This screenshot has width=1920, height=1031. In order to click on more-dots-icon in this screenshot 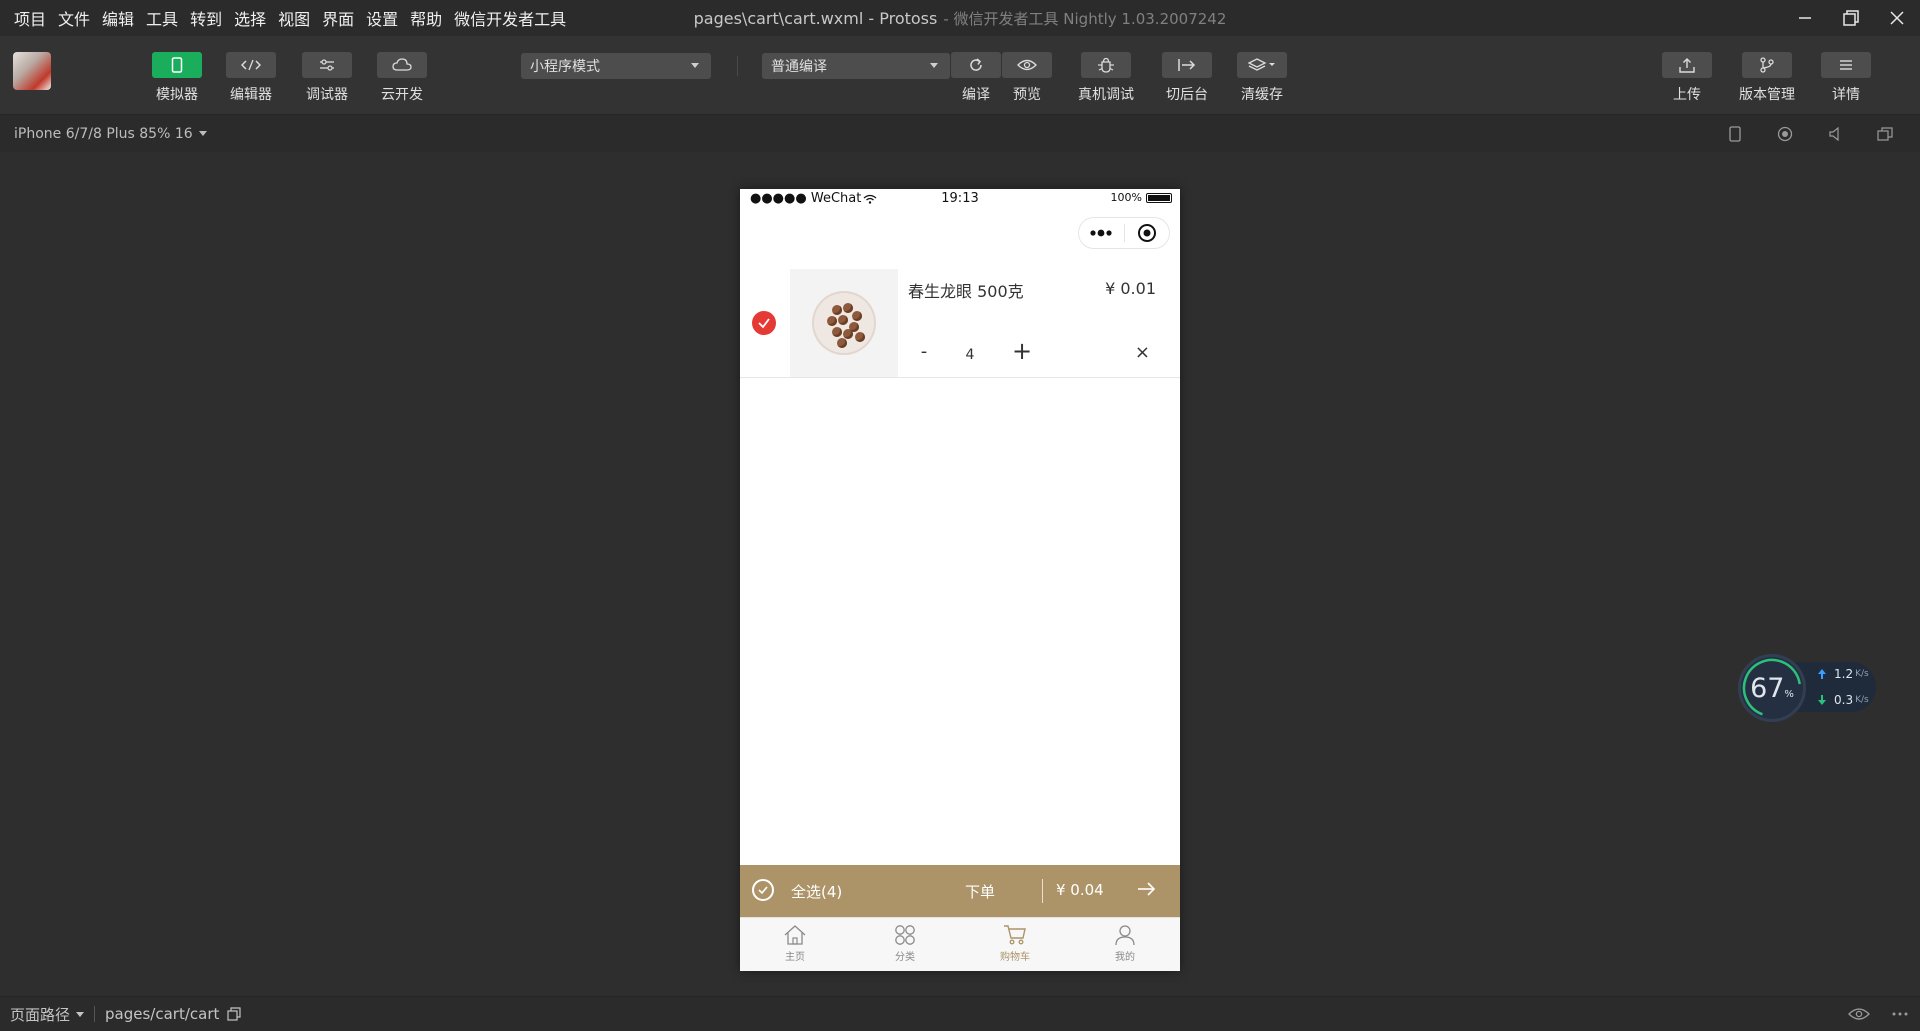, I will do `click(1101, 233)`.